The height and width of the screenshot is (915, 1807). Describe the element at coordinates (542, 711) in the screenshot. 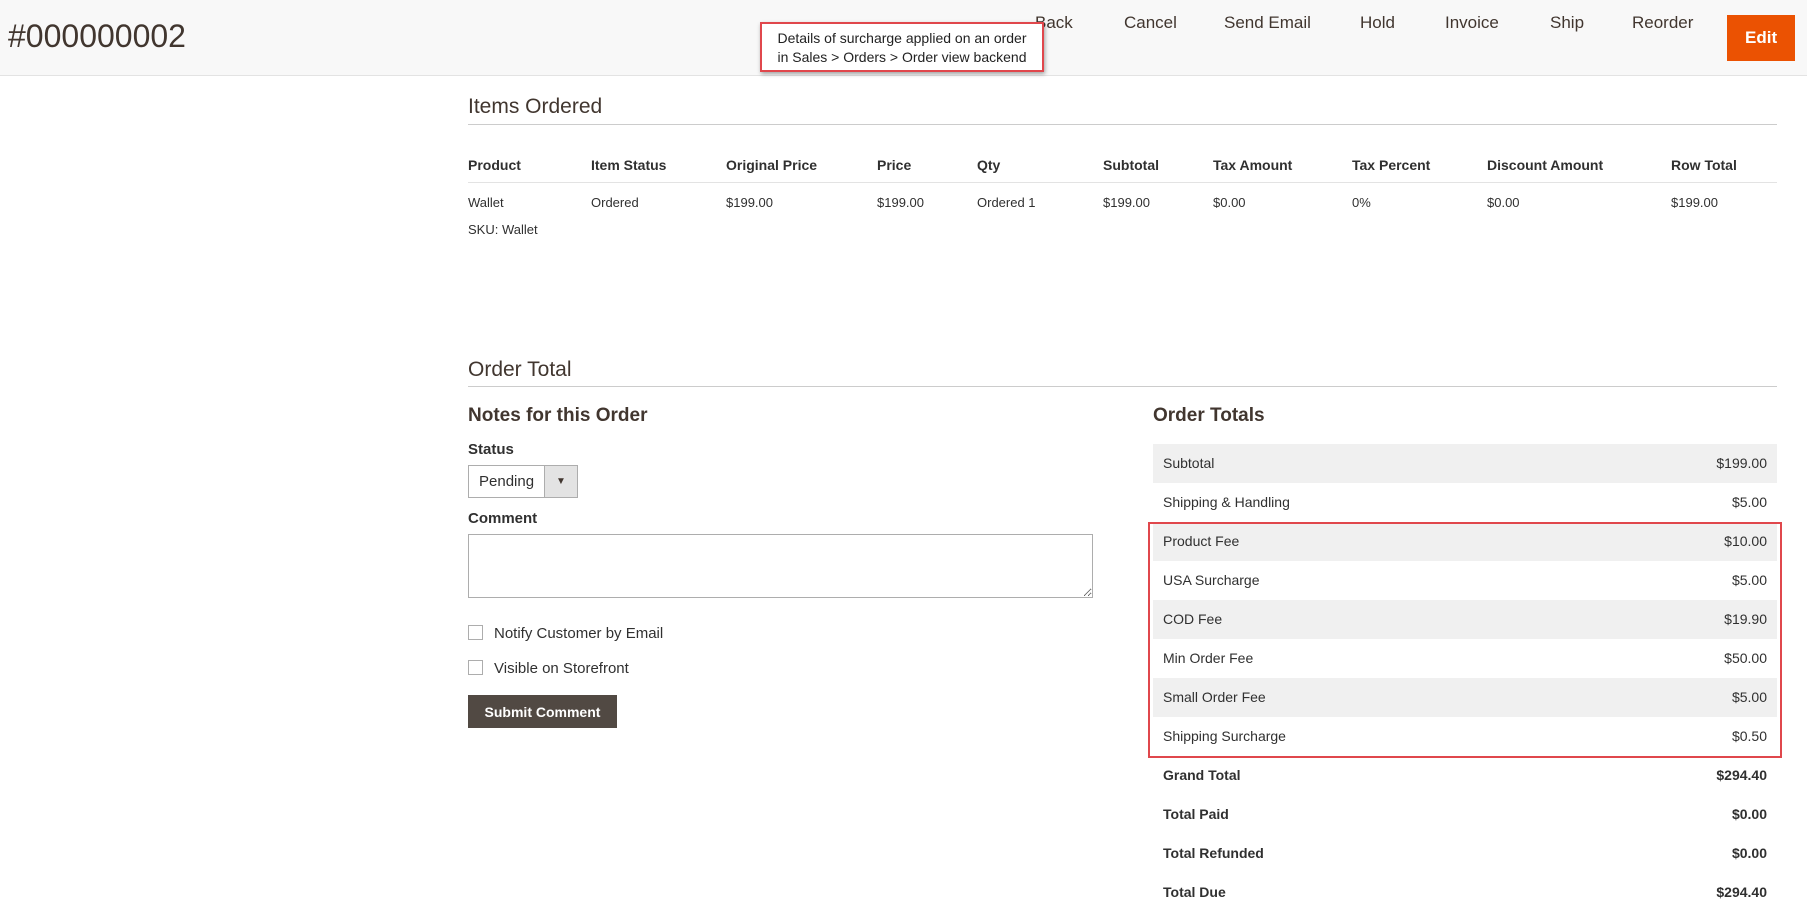

I see `submit-comment-button: Submit Comment` at that location.